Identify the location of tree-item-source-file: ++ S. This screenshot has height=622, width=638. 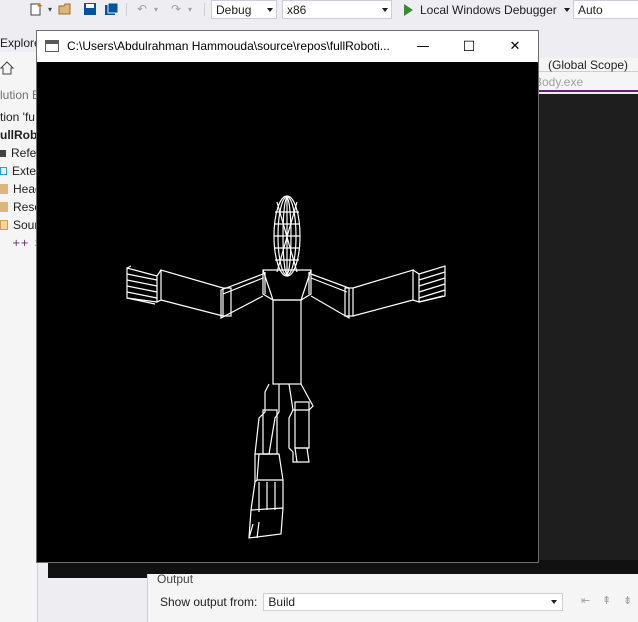
(24, 243).